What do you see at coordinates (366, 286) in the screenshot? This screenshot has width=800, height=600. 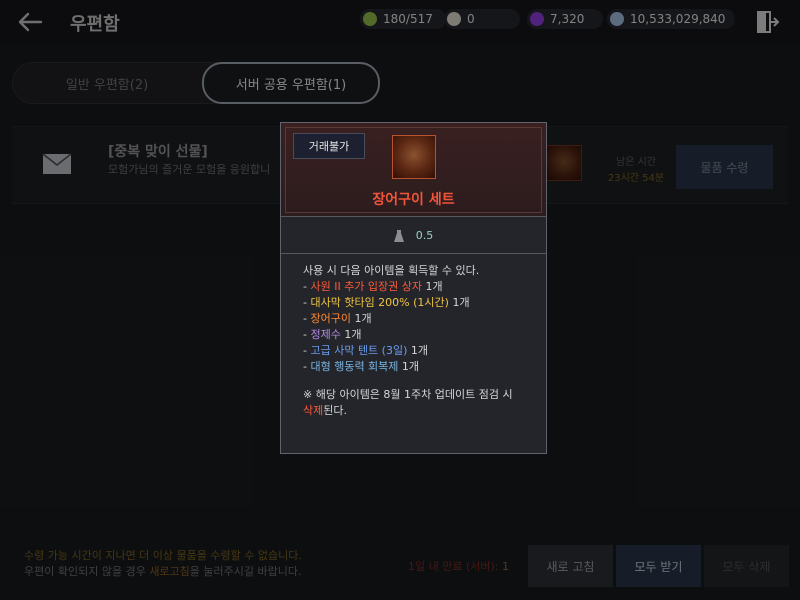 I see `reward-name: 사원 II 추가 입장권 상자` at bounding box center [366, 286].